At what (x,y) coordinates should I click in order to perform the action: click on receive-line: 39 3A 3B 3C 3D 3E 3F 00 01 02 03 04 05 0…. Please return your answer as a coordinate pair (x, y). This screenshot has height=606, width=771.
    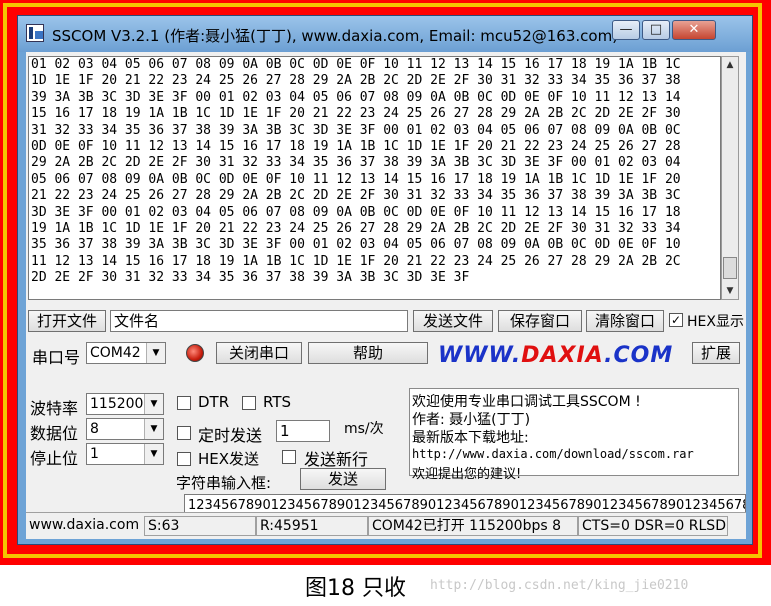
    Looking at the image, I should click on (356, 97).